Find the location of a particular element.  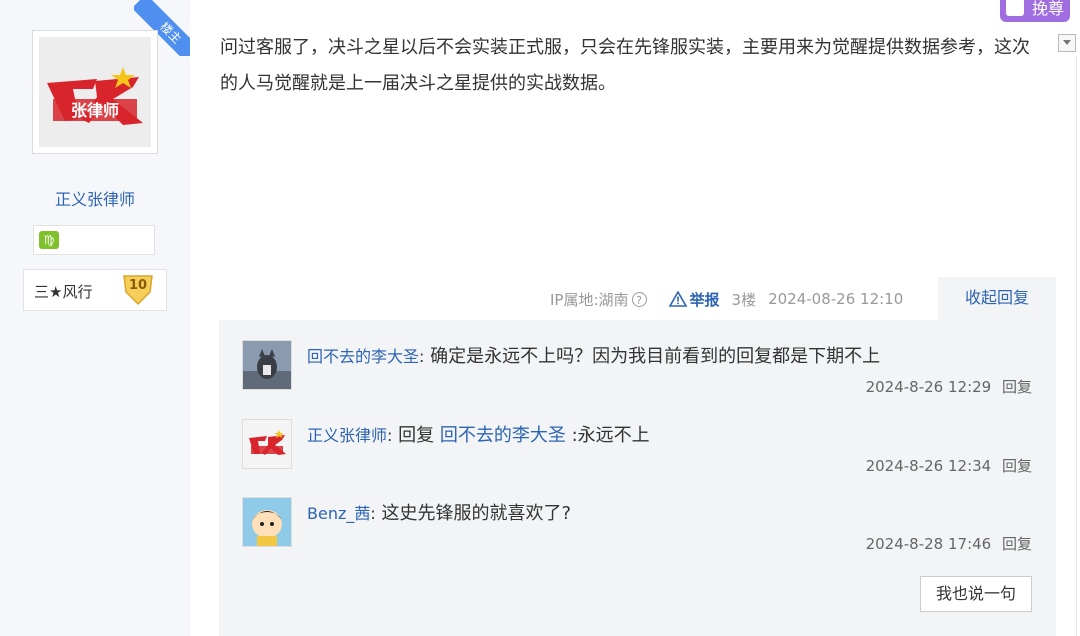

reply-meta: 2024-8-28 17:46 回复 is located at coordinates (949, 543).